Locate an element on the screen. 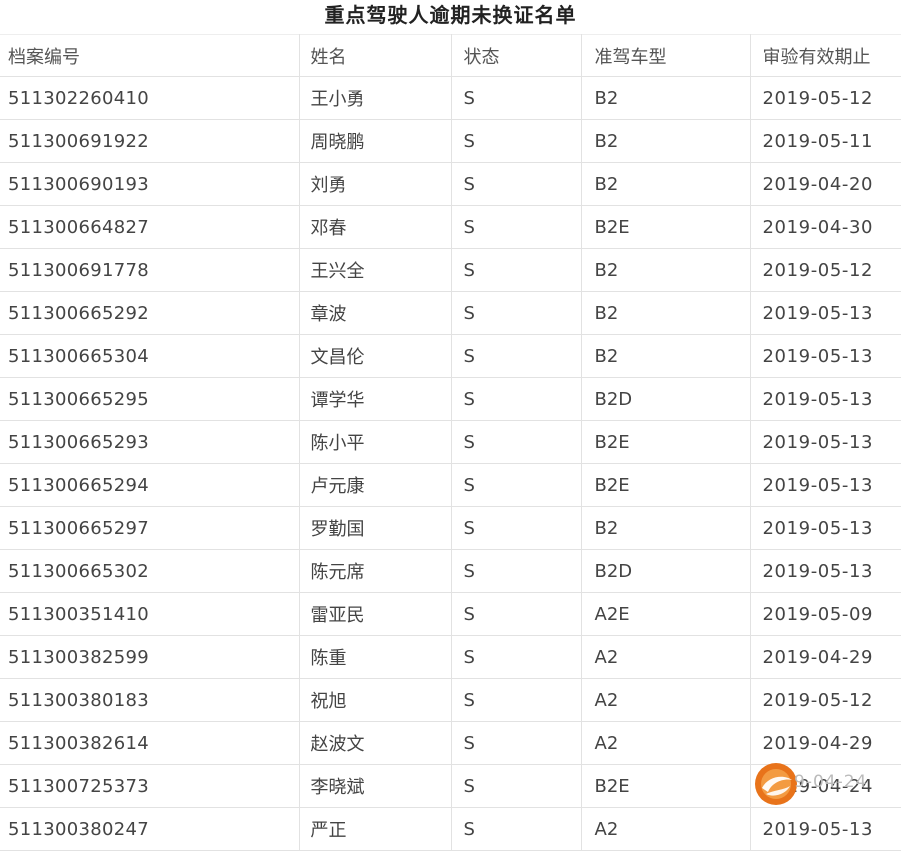 The height and width of the screenshot is (868, 901). table-row: 511300691922 周晓鹏 S B2 2019-05-11 is located at coordinates (450, 141).